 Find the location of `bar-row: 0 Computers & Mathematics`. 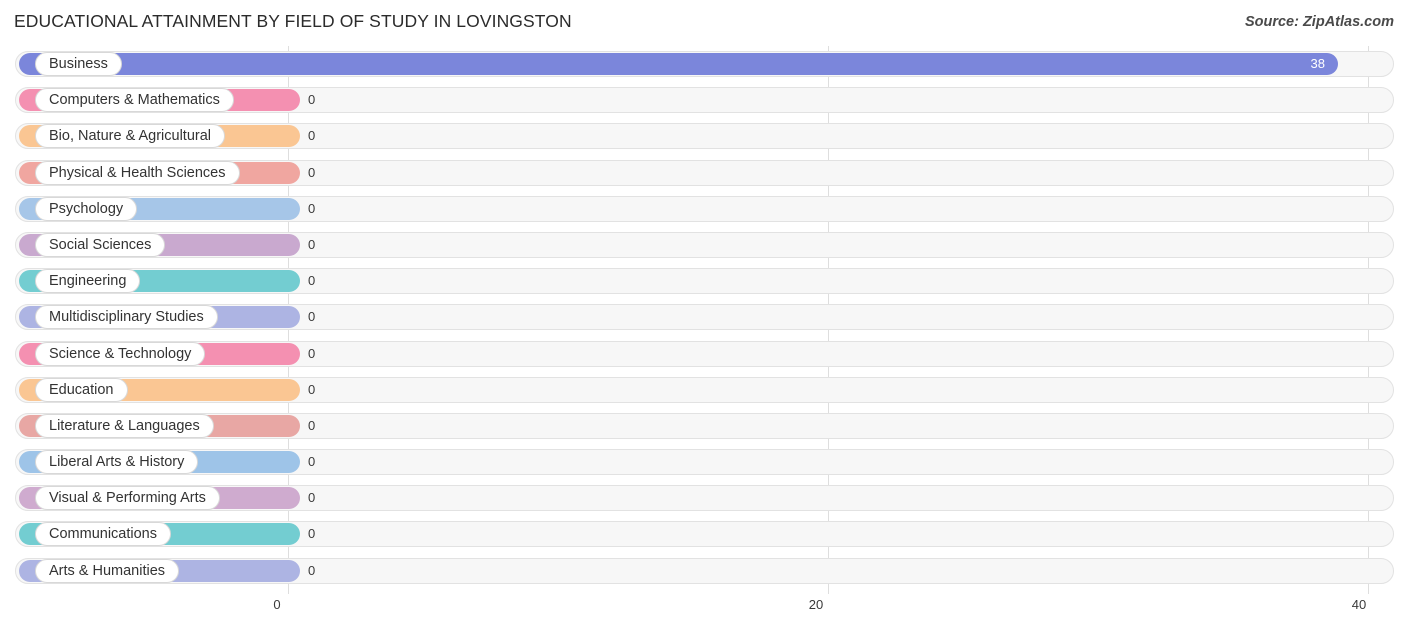

bar-row: 0 Computers & Mathematics is located at coordinates (703, 100).